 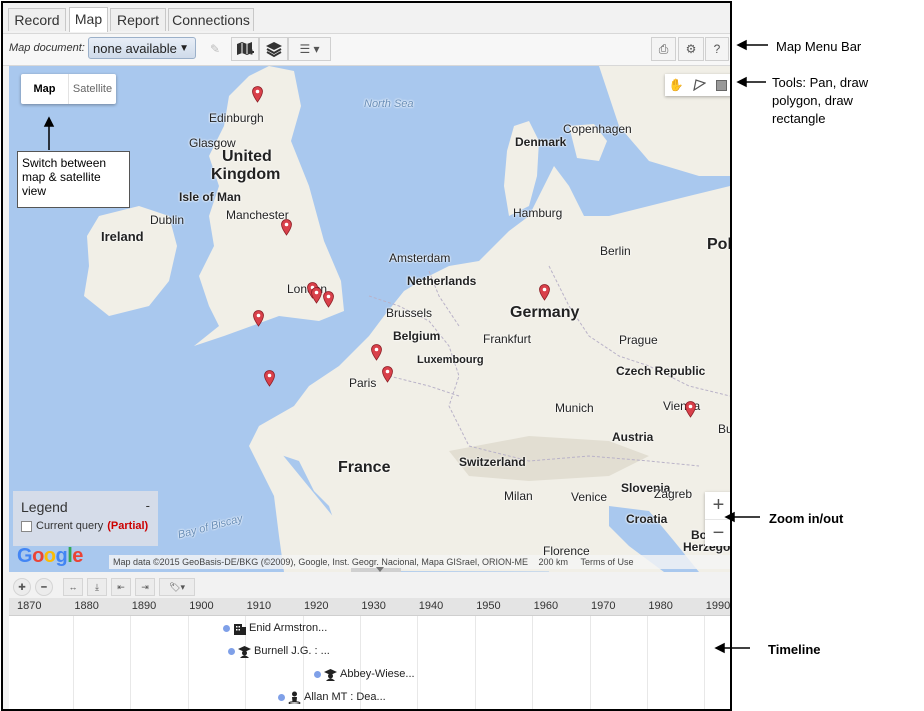 I want to click on annotation-tools-line2: polygon, draw, so click(x=812, y=100).